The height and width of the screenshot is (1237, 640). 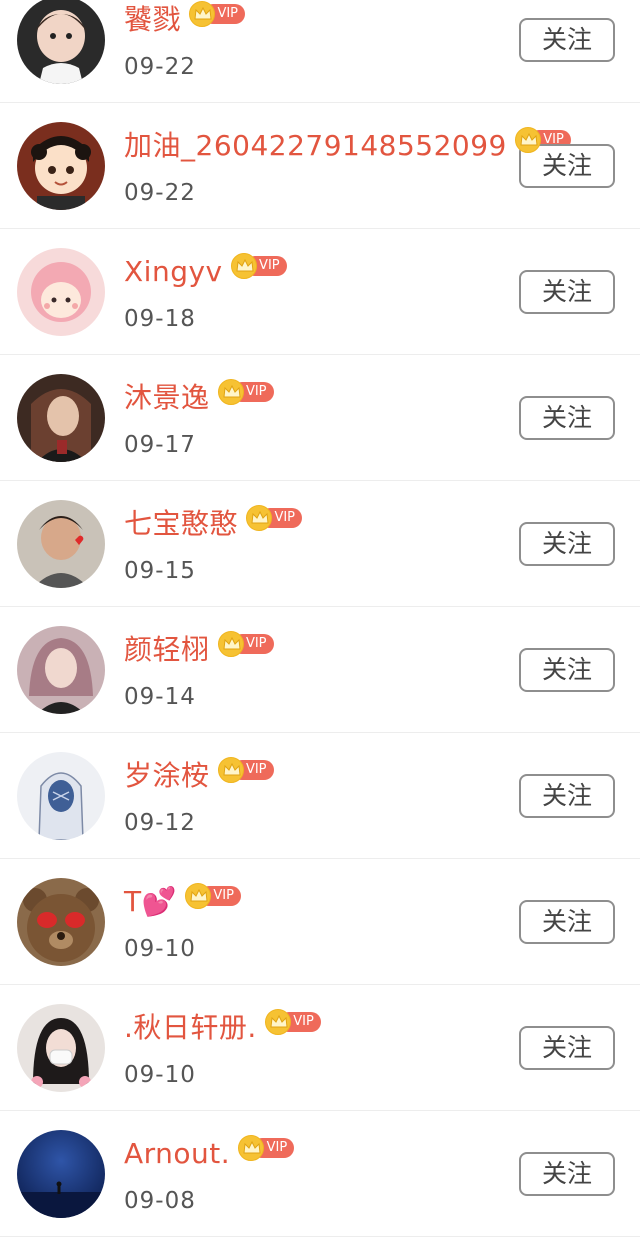 What do you see at coordinates (320, 1174) in the screenshot?
I see `list-item: Arnout. VIP 09-08 关注` at bounding box center [320, 1174].